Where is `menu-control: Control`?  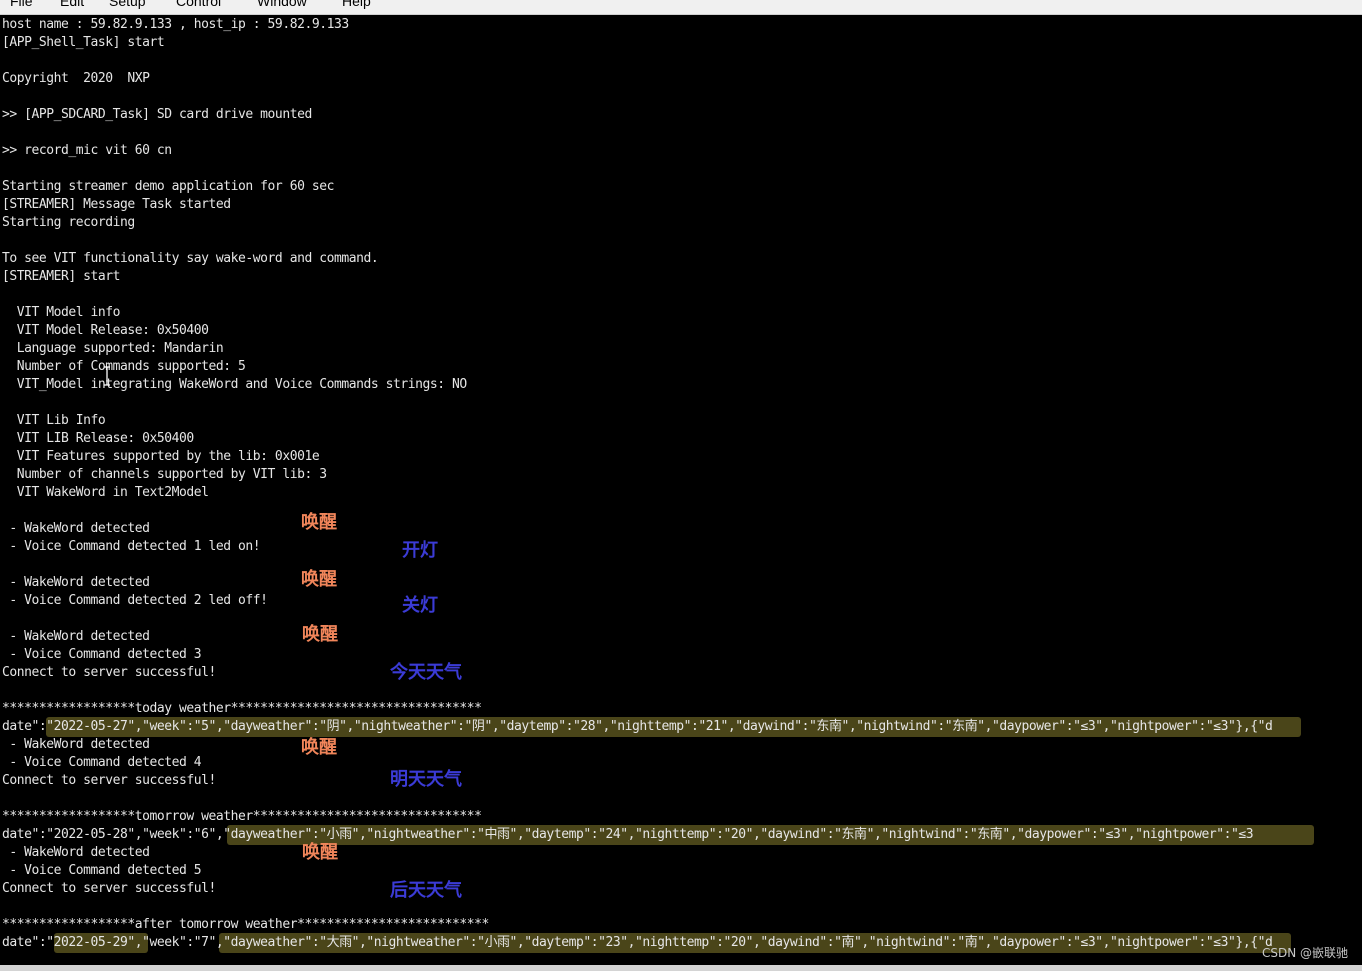 menu-control: Control is located at coordinates (198, 4).